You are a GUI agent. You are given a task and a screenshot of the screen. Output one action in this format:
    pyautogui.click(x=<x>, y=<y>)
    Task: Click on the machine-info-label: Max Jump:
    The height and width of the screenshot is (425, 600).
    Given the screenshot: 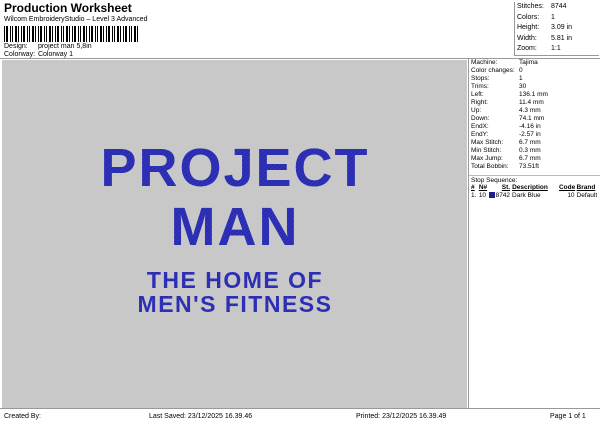 What is the action you would take?
    pyautogui.click(x=487, y=158)
    